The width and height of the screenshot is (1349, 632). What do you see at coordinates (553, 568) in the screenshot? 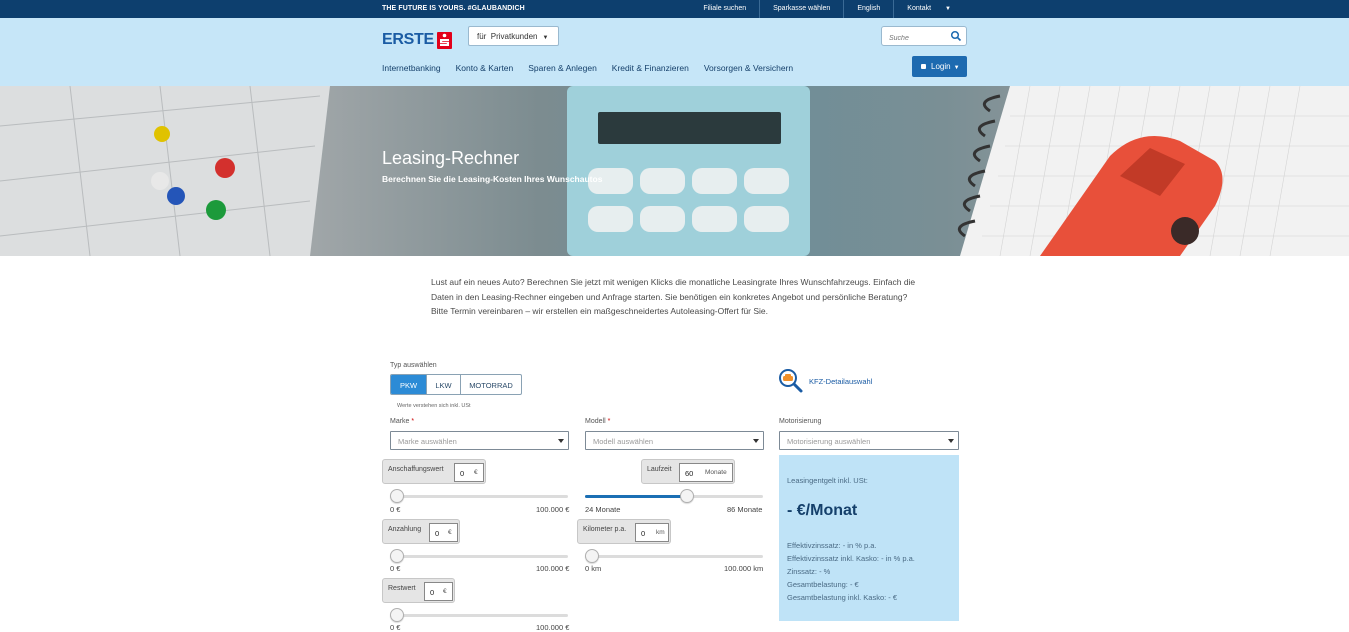
I see `anzahlung-max: 100.000 €` at bounding box center [553, 568].